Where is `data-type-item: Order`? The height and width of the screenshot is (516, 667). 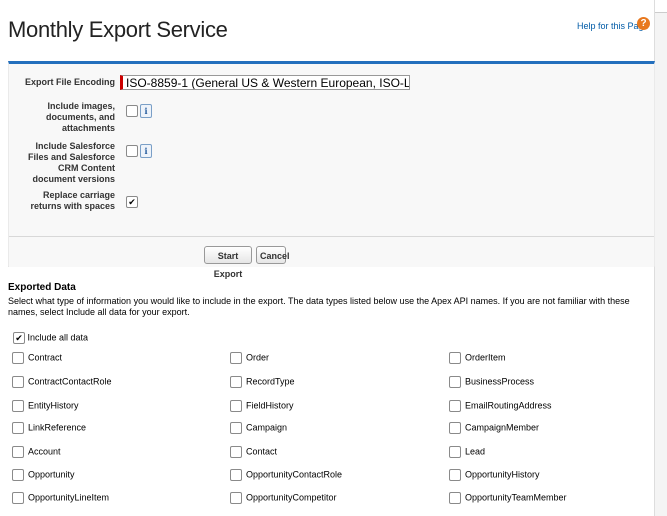
data-type-item: Order is located at coordinates (249, 358).